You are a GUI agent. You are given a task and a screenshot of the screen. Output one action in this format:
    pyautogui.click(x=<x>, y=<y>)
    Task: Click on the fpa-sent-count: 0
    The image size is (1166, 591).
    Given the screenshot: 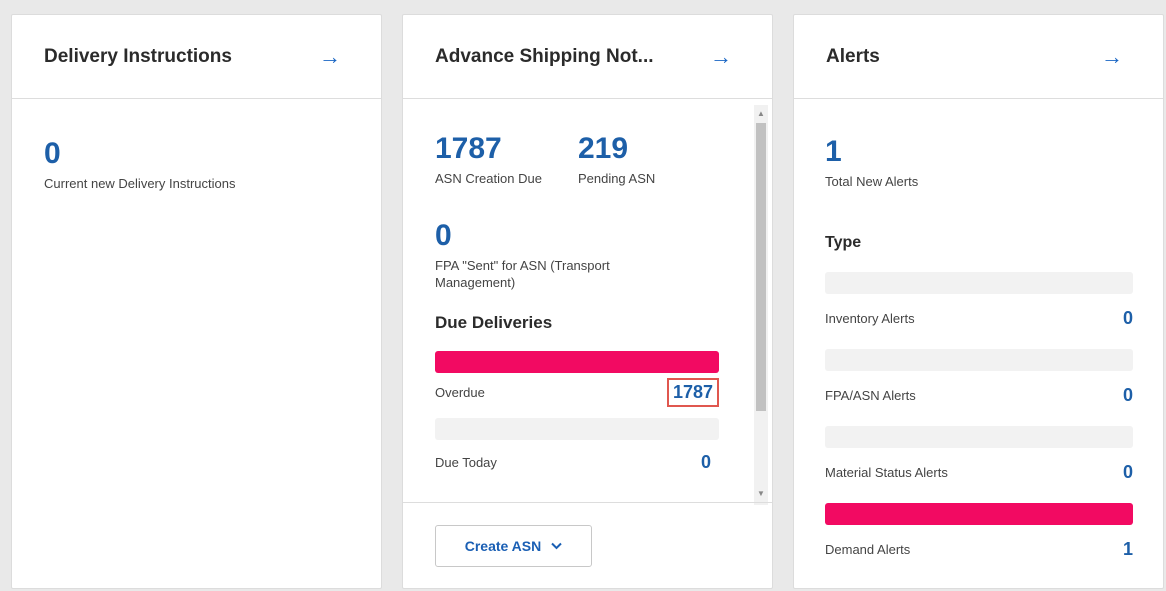 What is the action you would take?
    pyautogui.click(x=577, y=236)
    